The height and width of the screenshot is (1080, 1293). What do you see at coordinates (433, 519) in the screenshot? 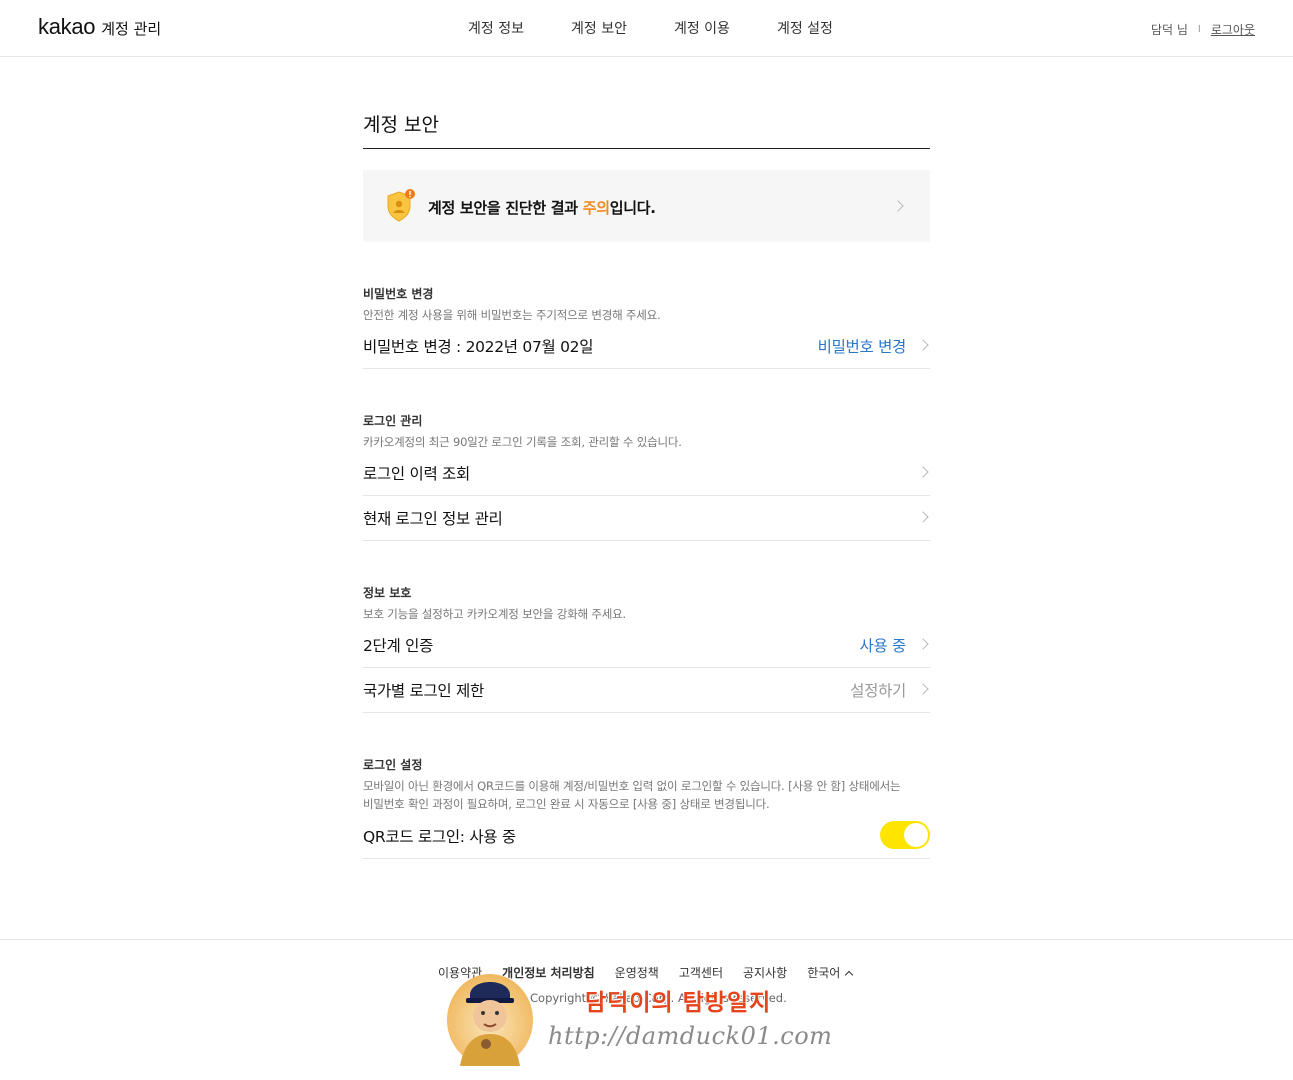
I see `current-login-label: 현재 로그인 정보 관리` at bounding box center [433, 519].